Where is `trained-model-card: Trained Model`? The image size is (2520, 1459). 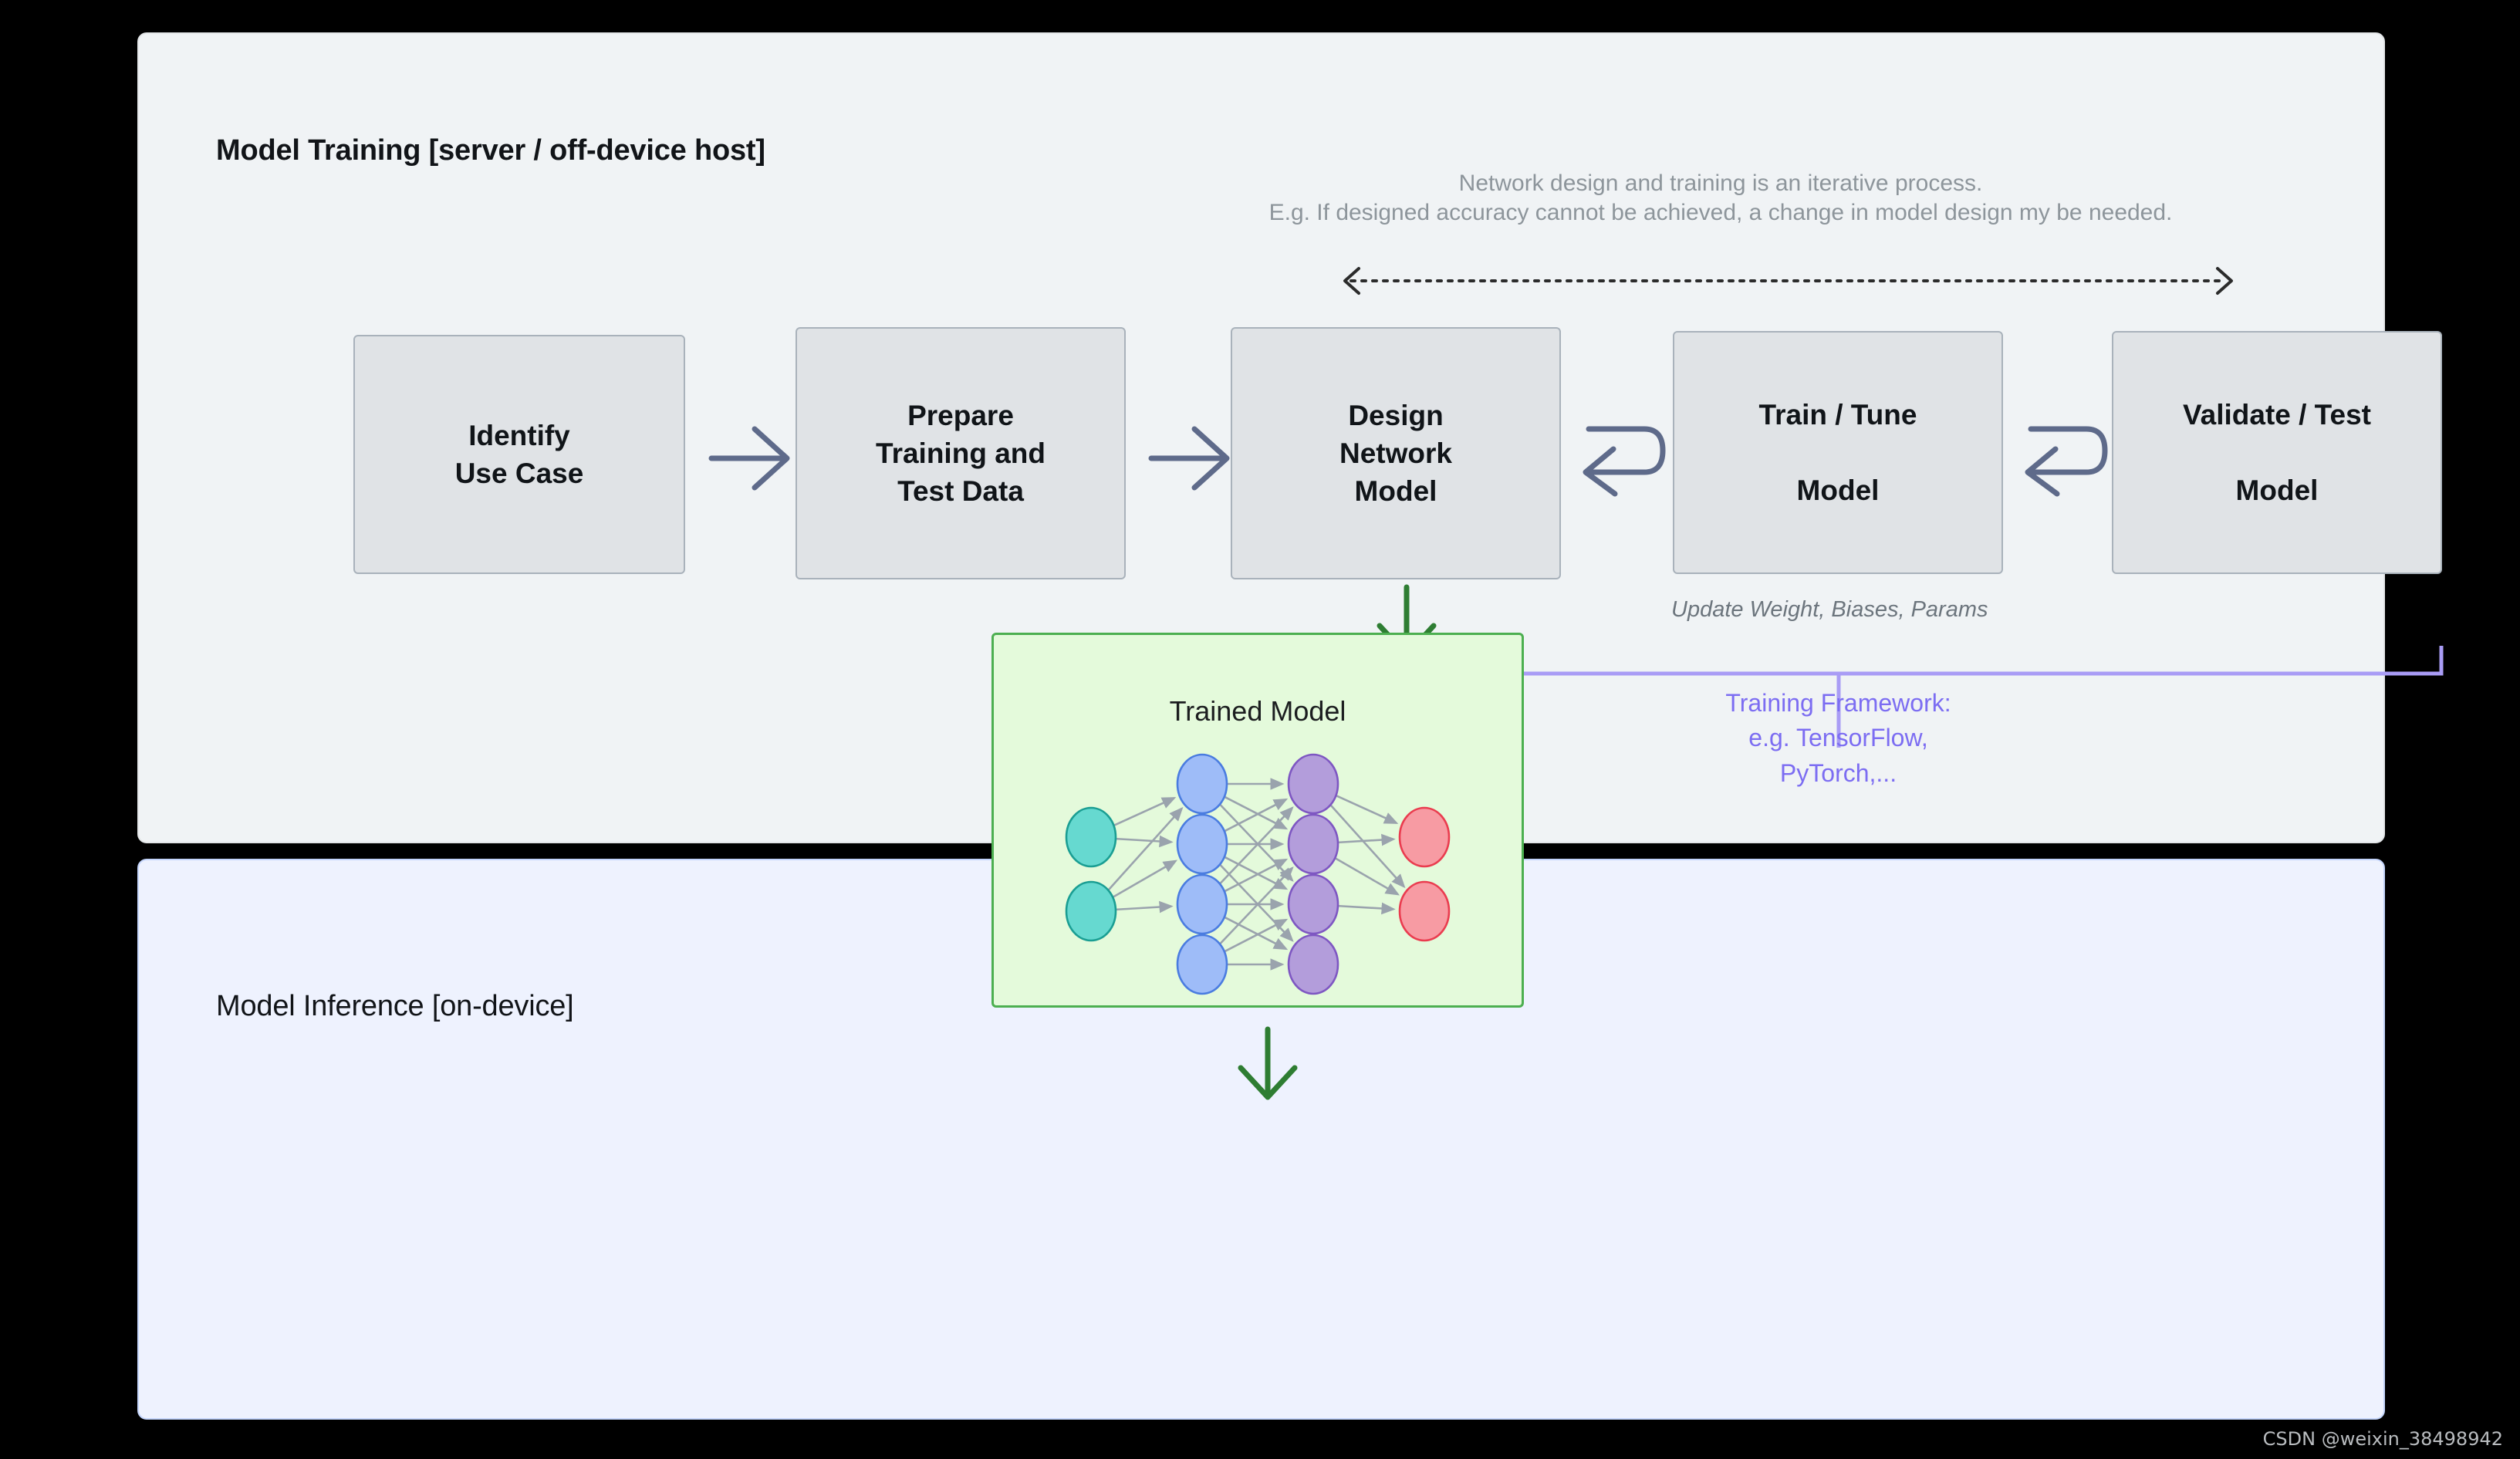
trained-model-card: Trained Model is located at coordinates (1257, 820).